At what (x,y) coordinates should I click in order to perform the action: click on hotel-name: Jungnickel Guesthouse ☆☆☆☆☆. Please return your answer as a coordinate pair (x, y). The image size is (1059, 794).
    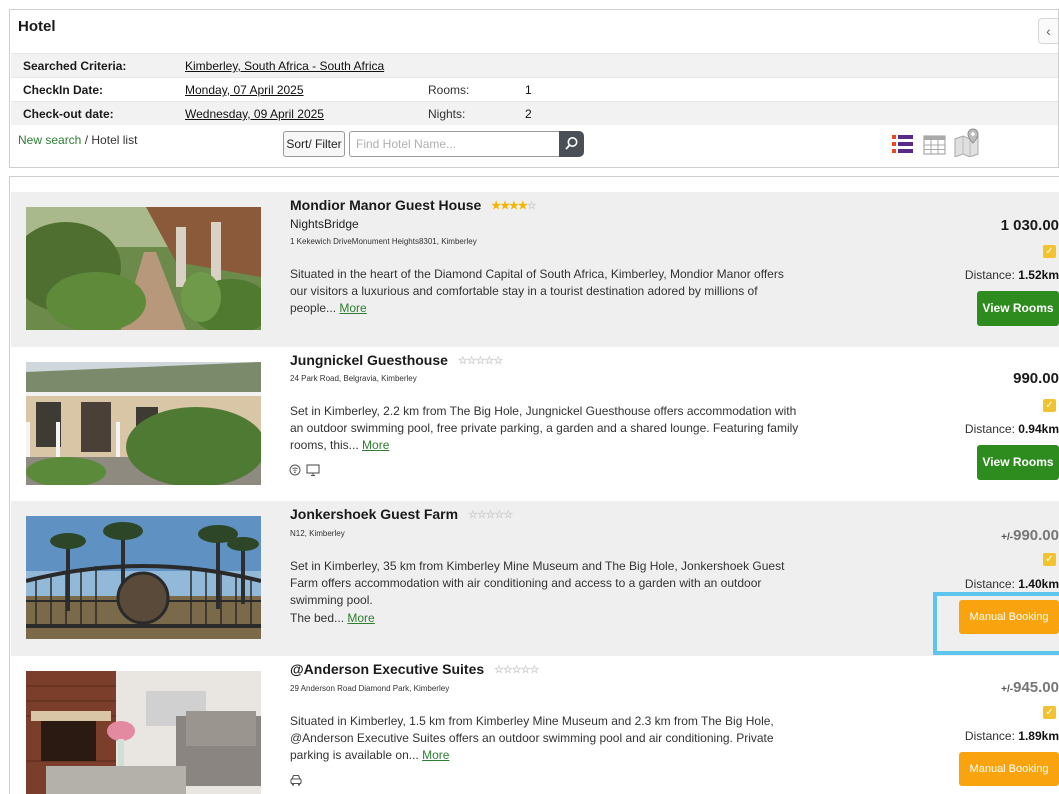
    Looking at the image, I should click on (396, 360).